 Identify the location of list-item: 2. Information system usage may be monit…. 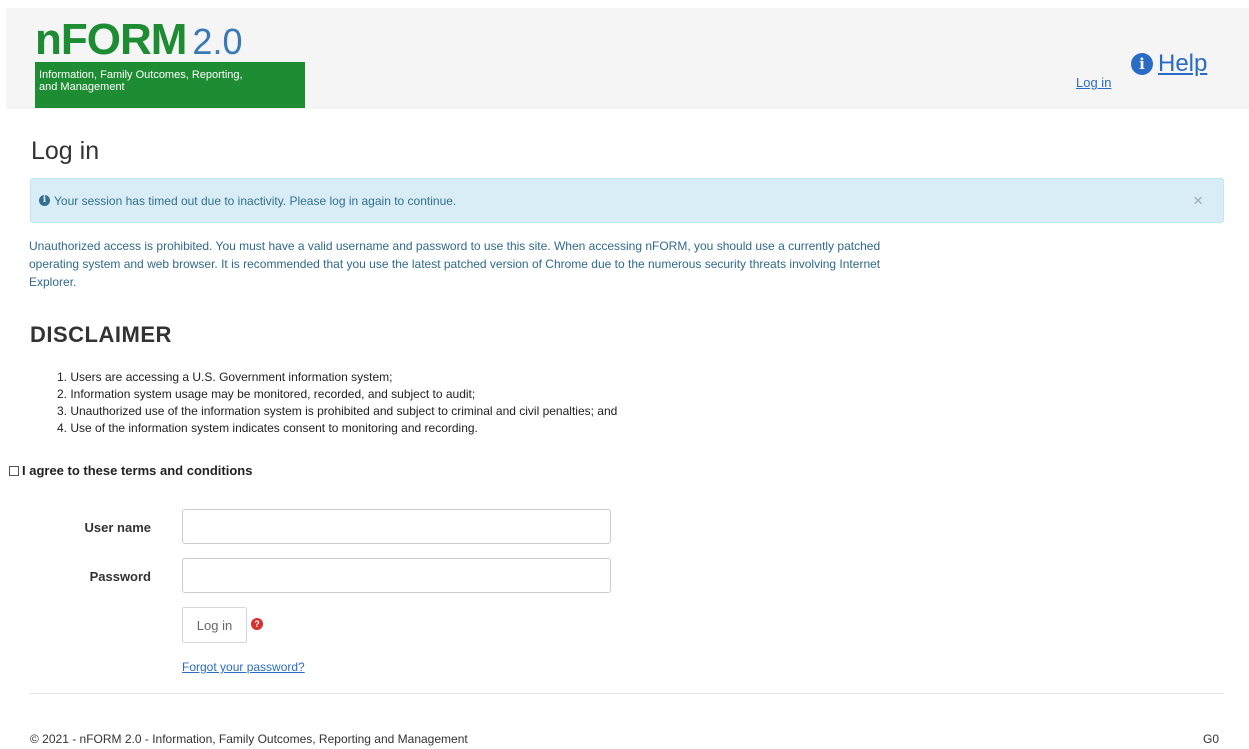
(266, 394).